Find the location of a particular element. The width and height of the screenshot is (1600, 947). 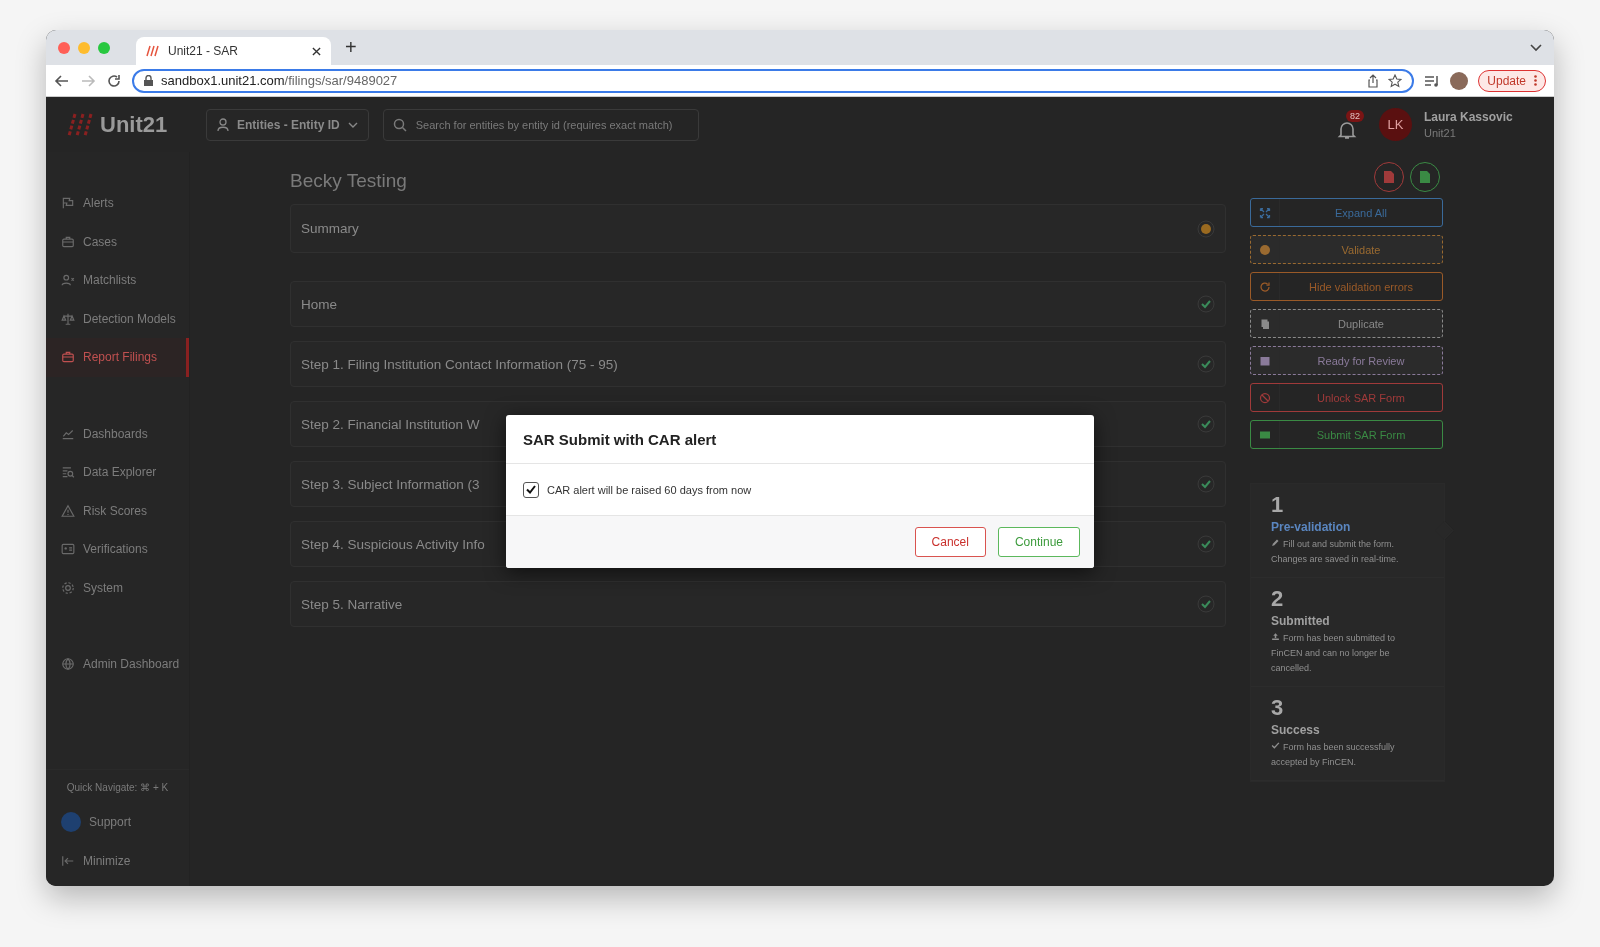

list-search-icon is located at coordinates (68, 472).